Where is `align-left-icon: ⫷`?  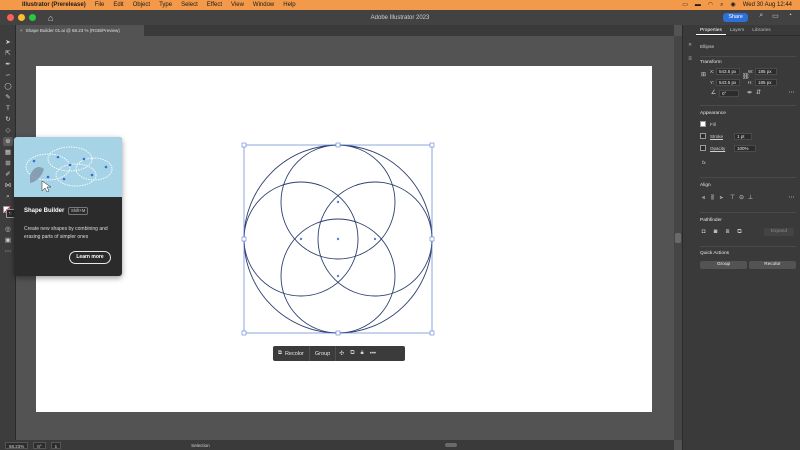
align-left-icon: ⫷ is located at coordinates (703, 198).